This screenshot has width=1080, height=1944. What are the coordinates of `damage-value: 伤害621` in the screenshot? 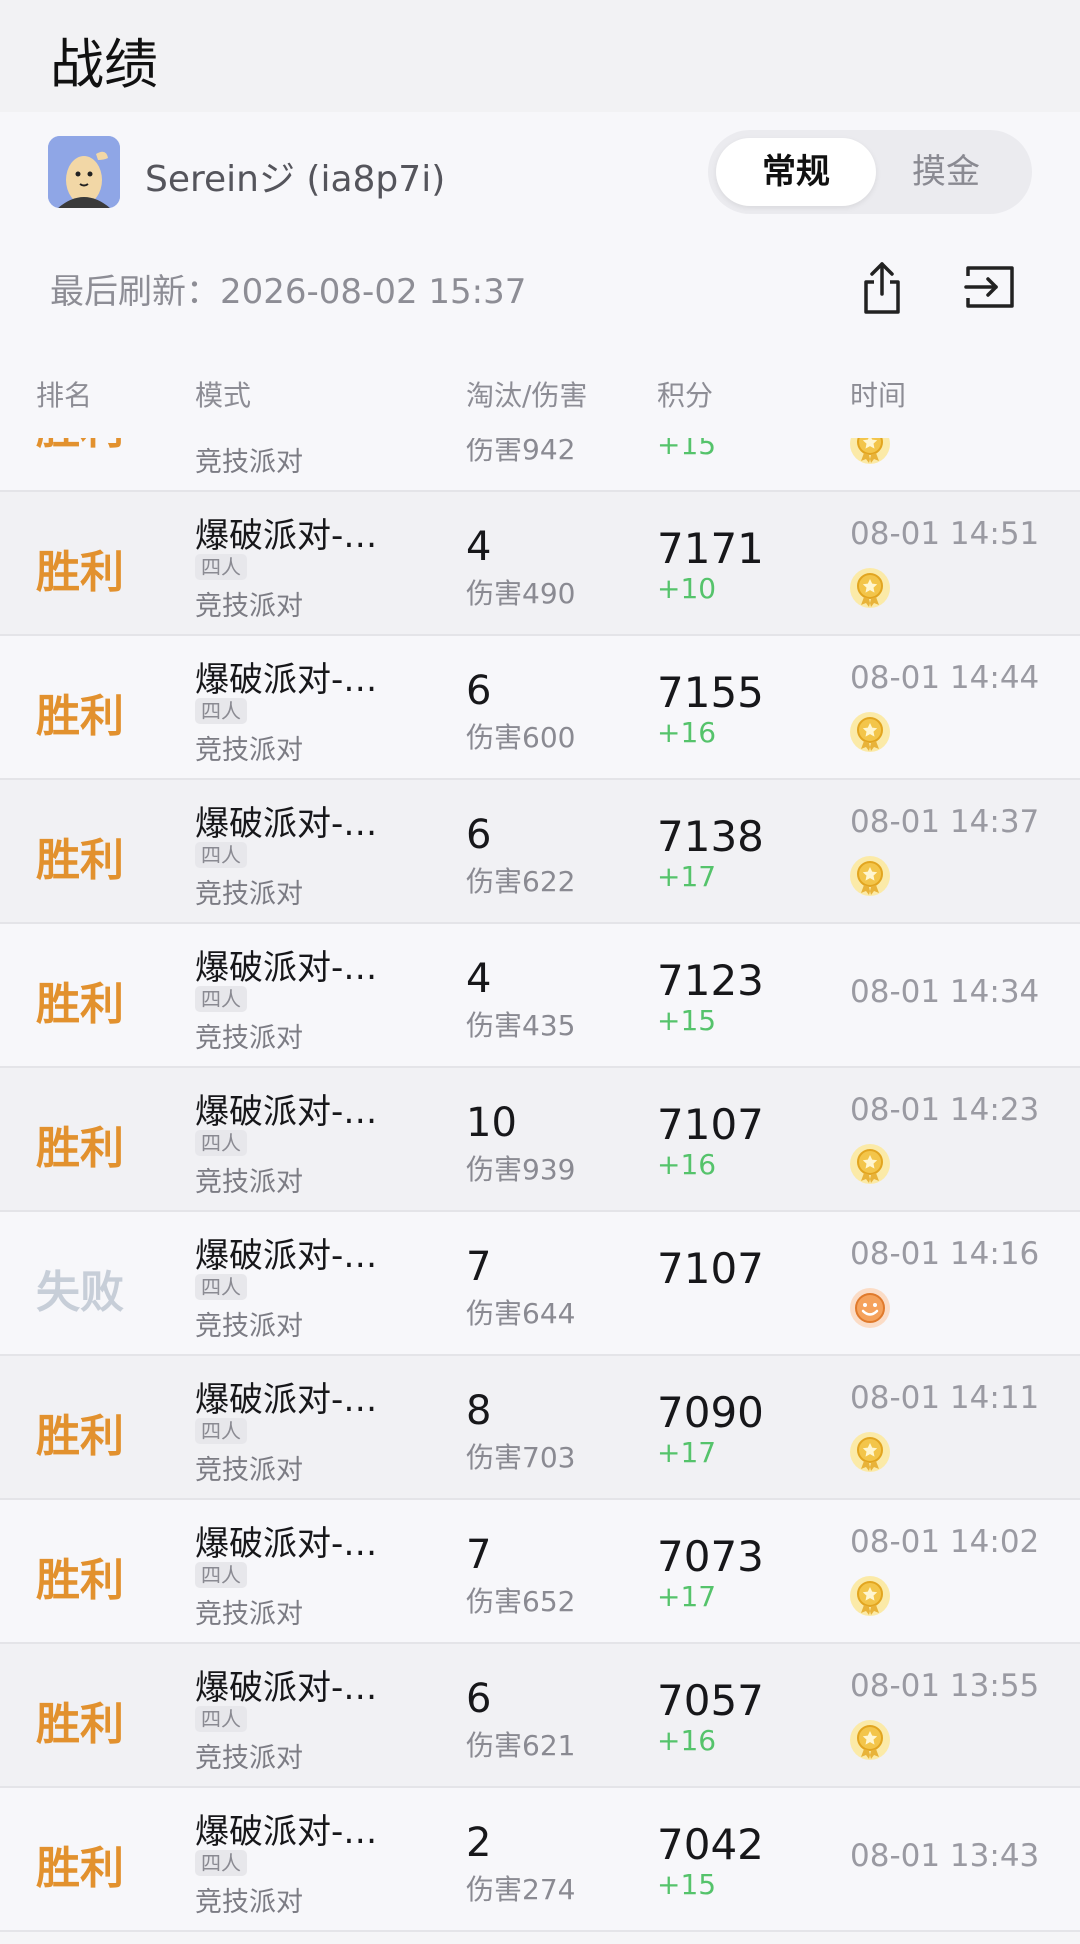 It's located at (521, 1745).